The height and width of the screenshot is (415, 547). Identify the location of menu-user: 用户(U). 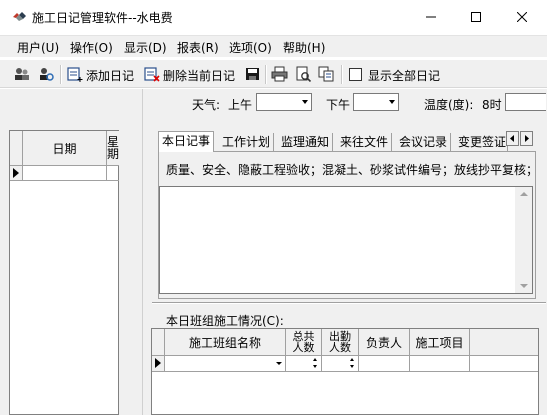
(38, 47).